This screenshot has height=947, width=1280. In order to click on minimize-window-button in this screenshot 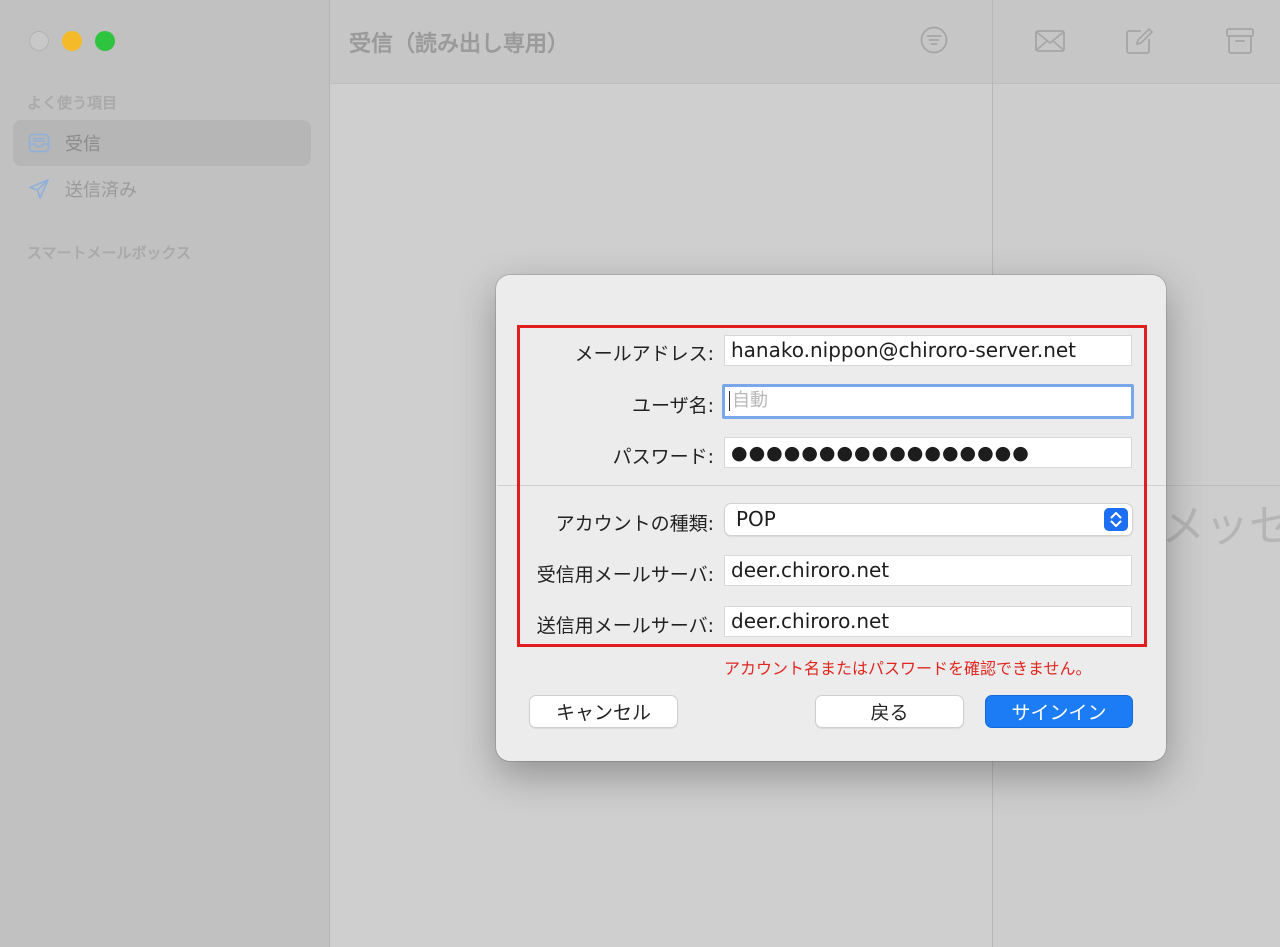, I will do `click(72, 41)`.